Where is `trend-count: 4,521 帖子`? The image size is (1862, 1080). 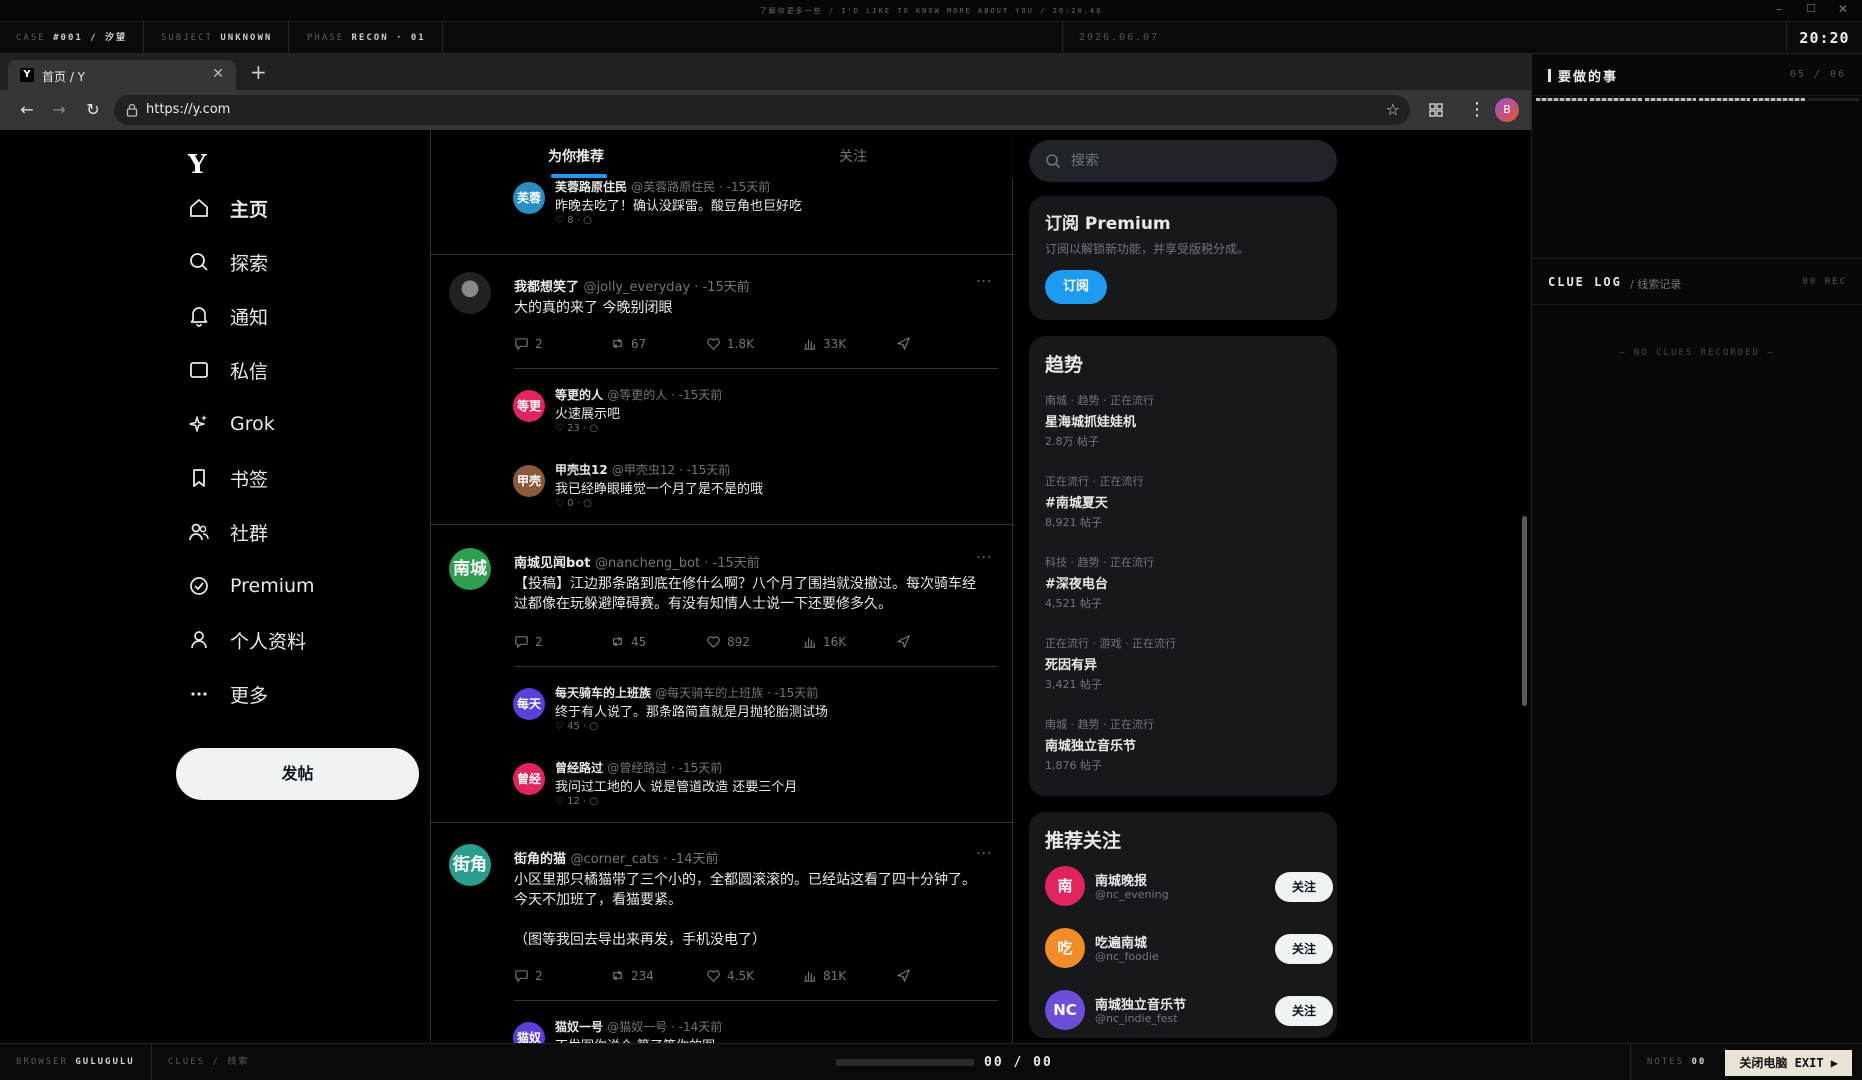
trend-count: 4,521 帖子 is located at coordinates (1073, 603).